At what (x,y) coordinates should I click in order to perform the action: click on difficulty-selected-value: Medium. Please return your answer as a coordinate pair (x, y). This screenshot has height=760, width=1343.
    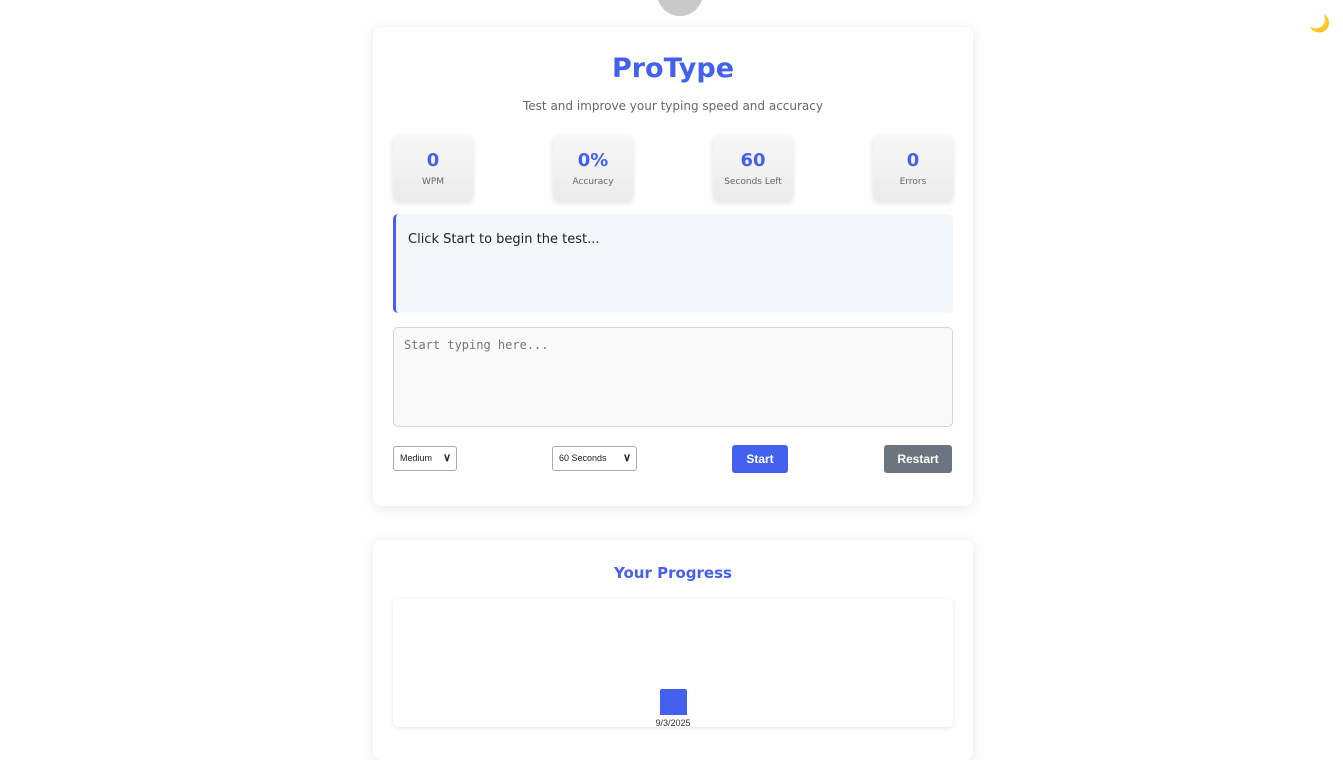
    Looking at the image, I should click on (416, 458).